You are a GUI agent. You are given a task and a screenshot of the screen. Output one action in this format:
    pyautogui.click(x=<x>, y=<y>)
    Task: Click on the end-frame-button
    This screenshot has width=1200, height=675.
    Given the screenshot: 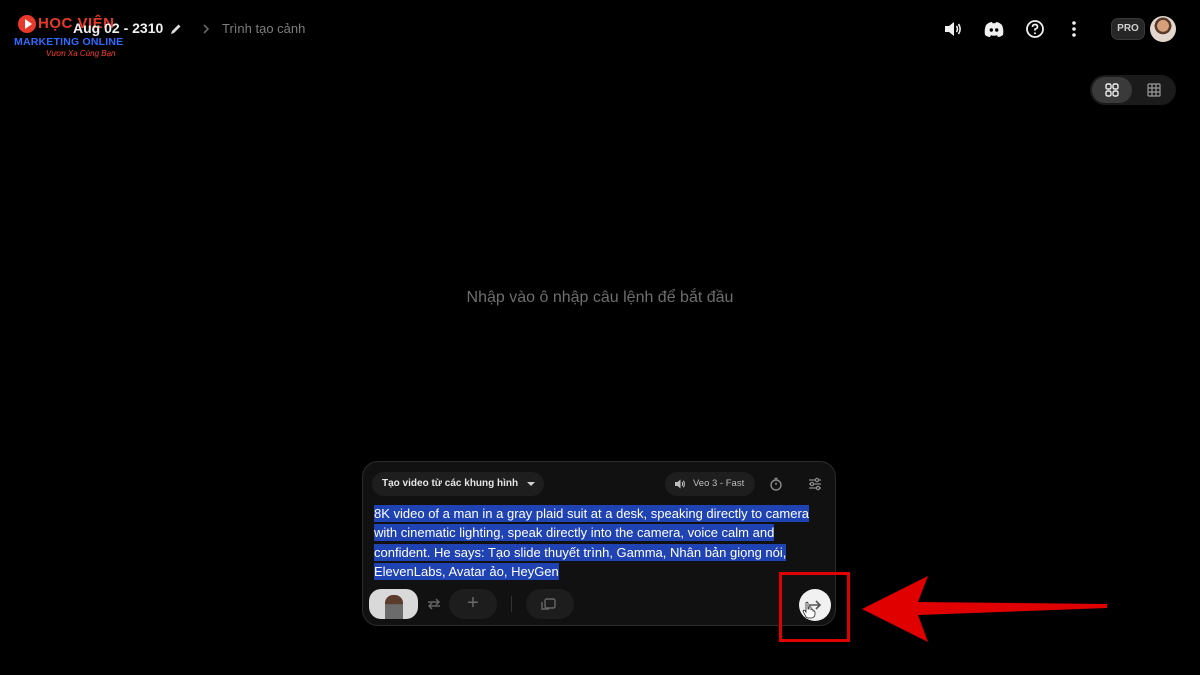 What is the action you would take?
    pyautogui.click(x=550, y=604)
    